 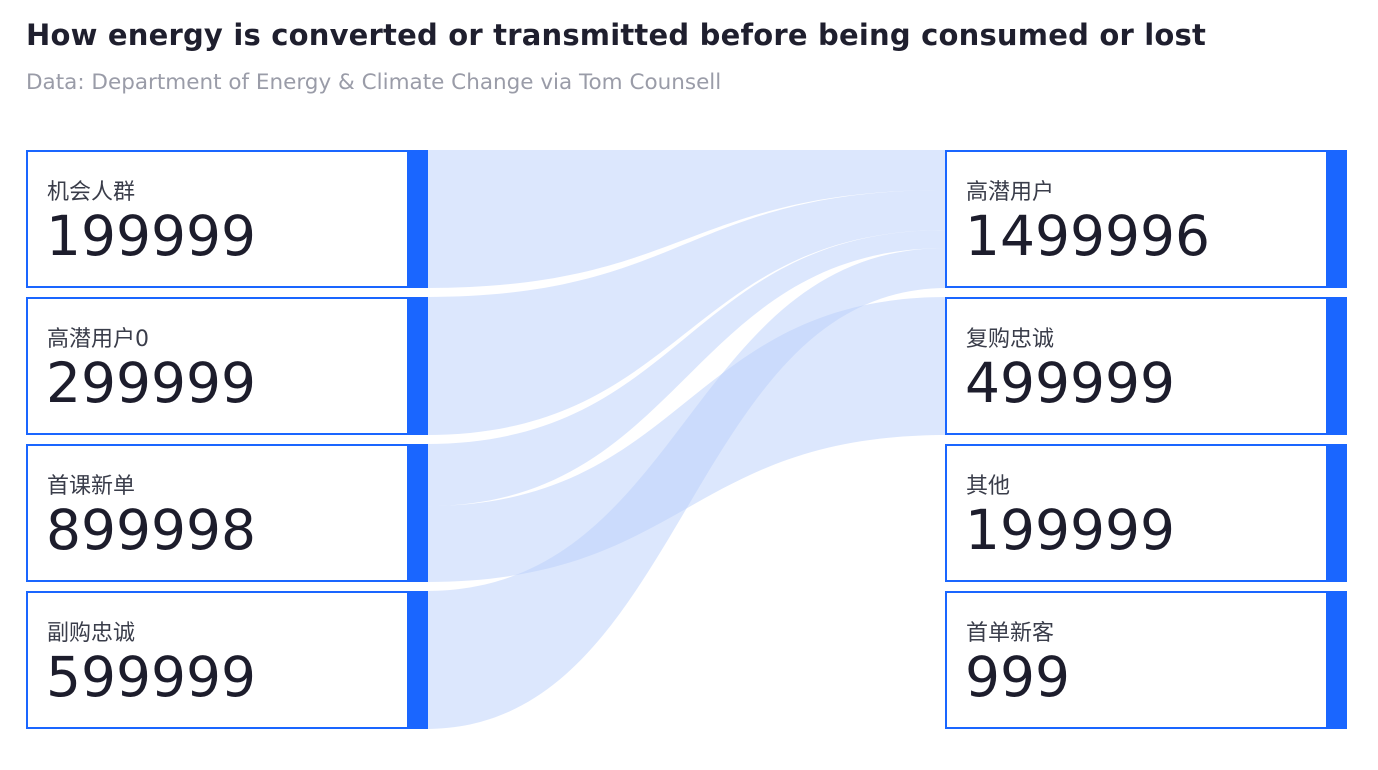 I want to click on left-node-label: 副购忠诚, so click(x=91, y=633).